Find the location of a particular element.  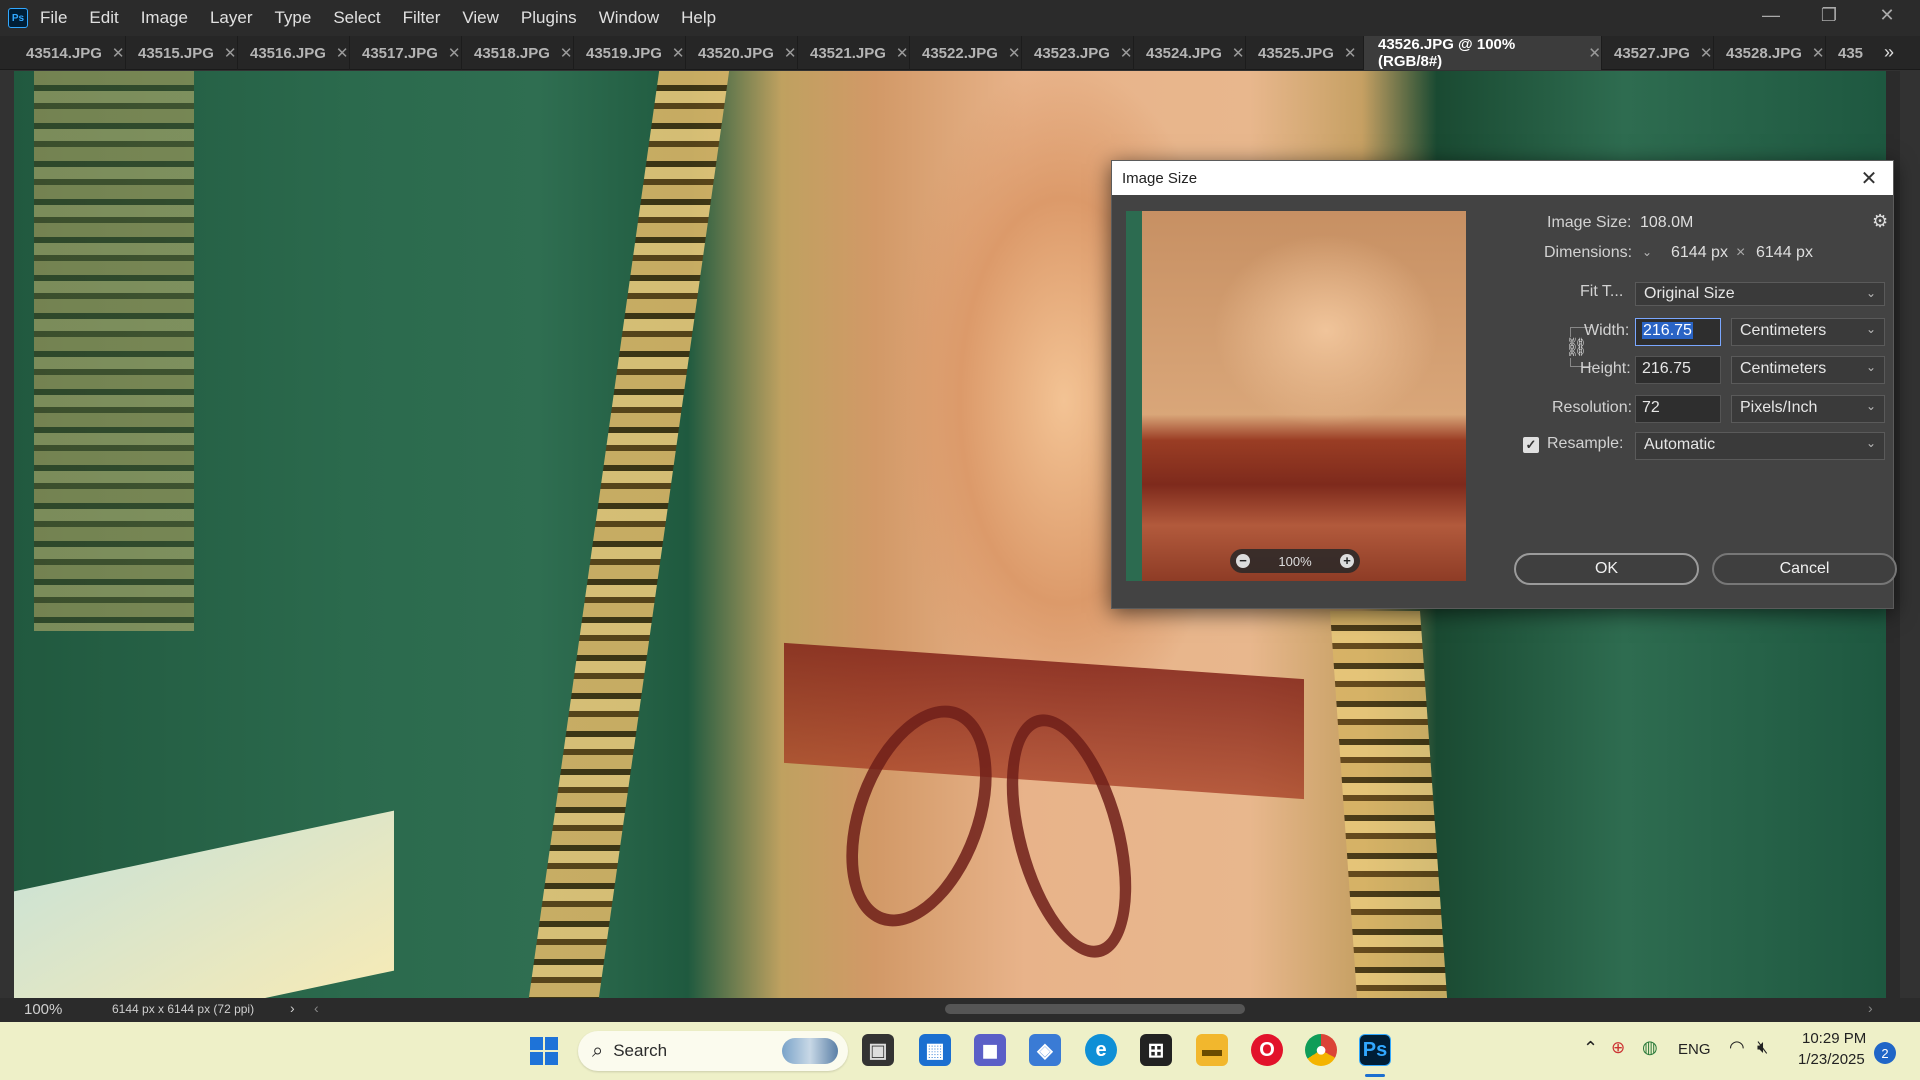

double-chevron-right-icon: » is located at coordinates (1889, 52).